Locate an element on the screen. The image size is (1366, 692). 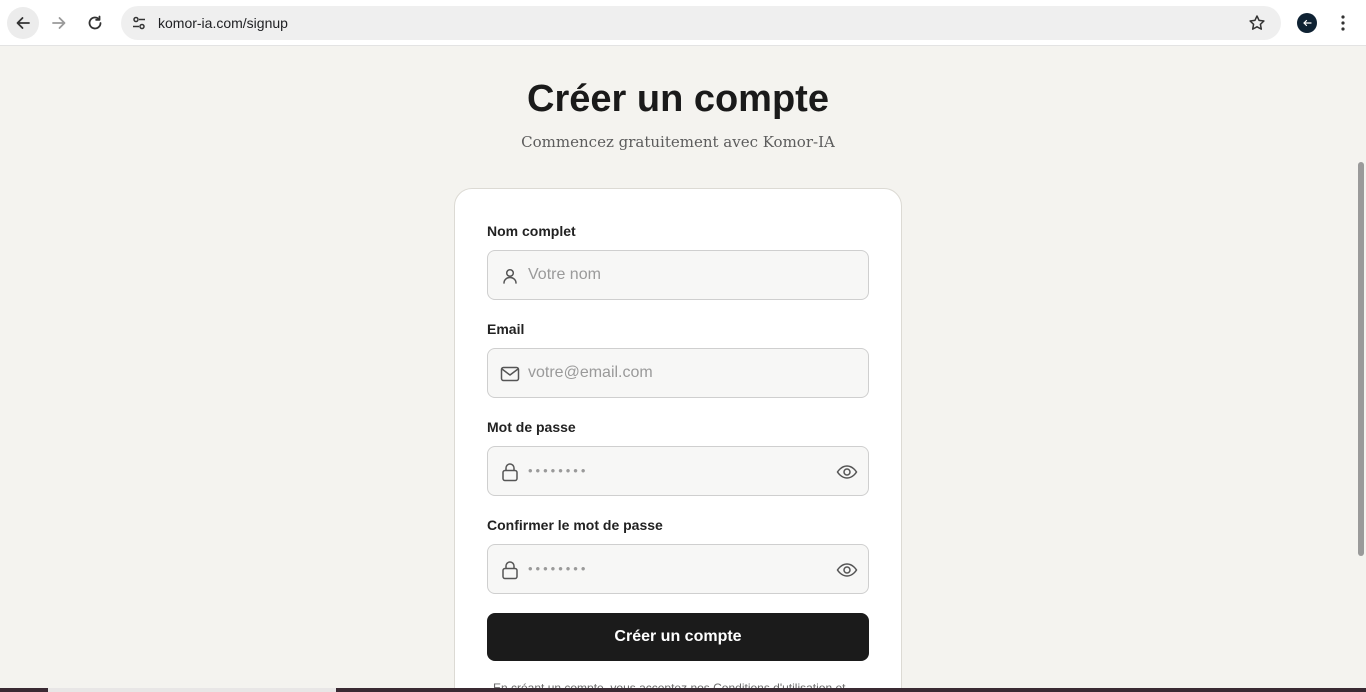
reload-button is located at coordinates (95, 23).